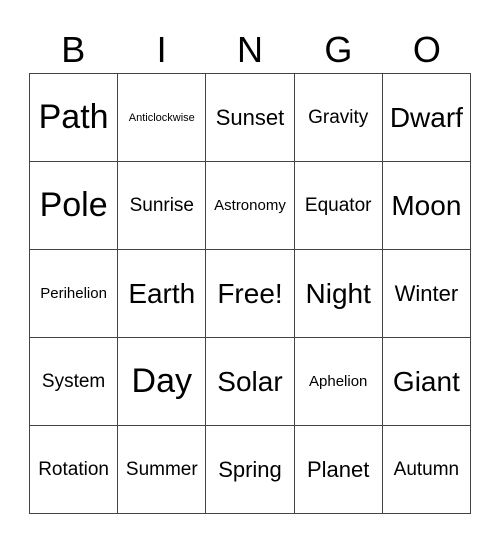 The image size is (500, 544). I want to click on bingo-cell: Astronomy, so click(250, 206).